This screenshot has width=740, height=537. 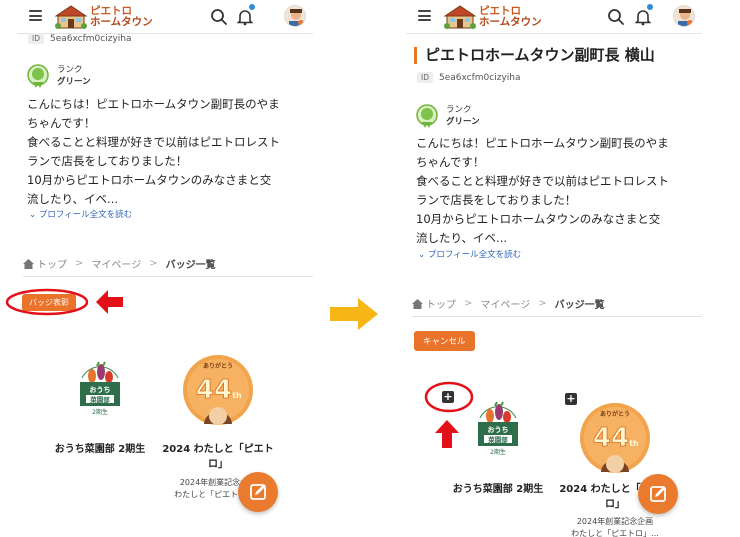 What do you see at coordinates (64, 302) in the screenshot?
I see `annotation-highlight-left` at bounding box center [64, 302].